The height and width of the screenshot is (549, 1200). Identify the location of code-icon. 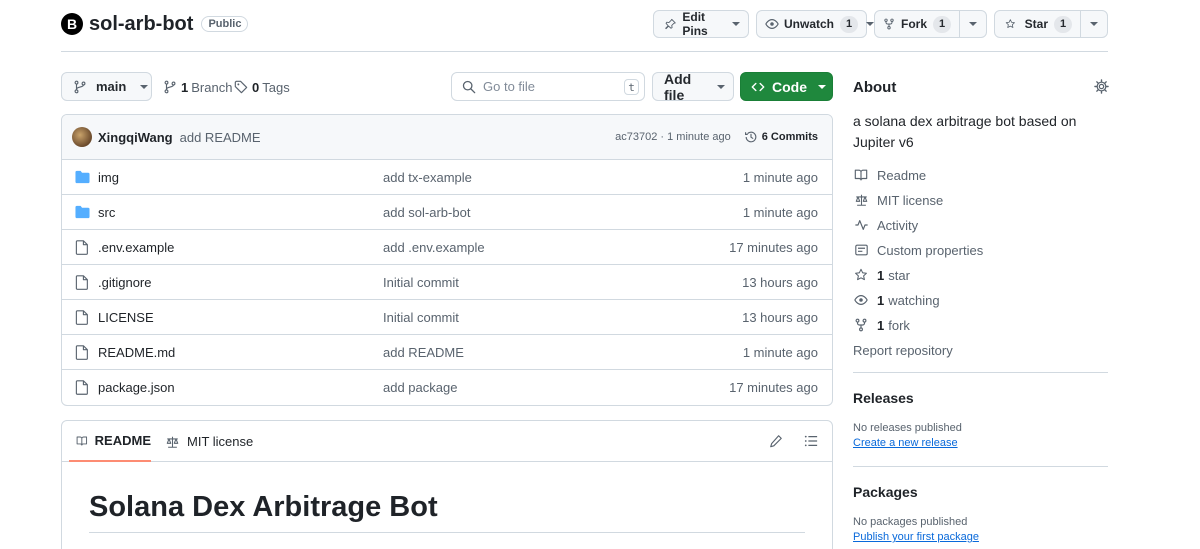
(758, 86).